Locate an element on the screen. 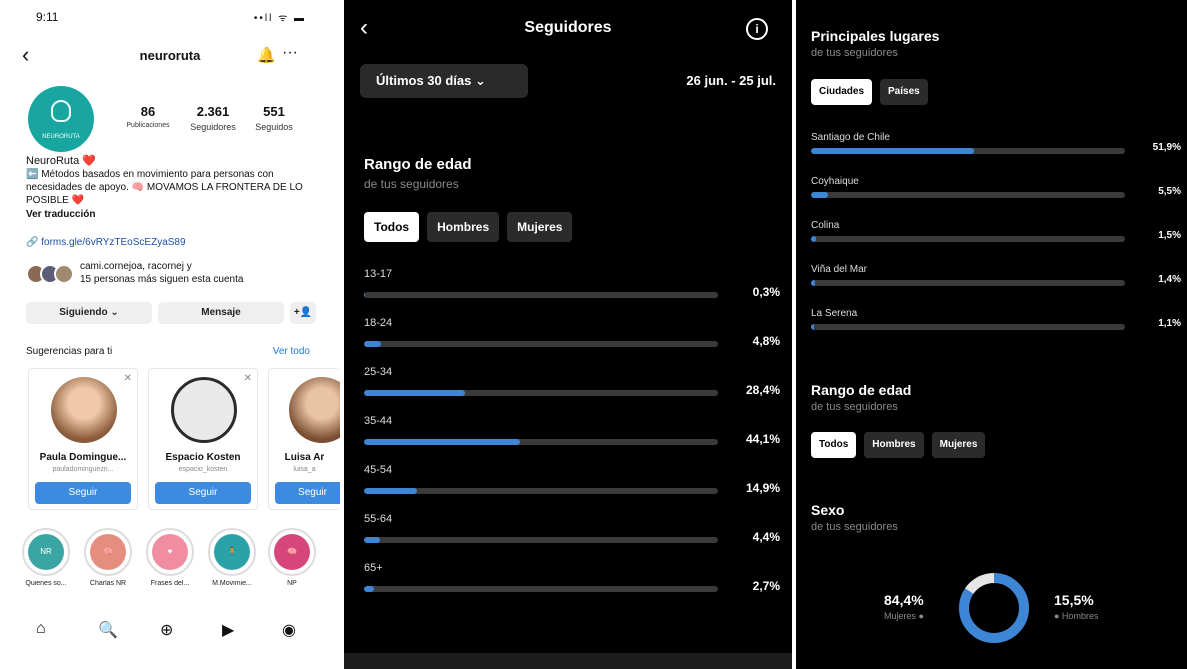 This screenshot has height=669, width=1187. avatar: NEURORUTA is located at coordinates (61, 119).